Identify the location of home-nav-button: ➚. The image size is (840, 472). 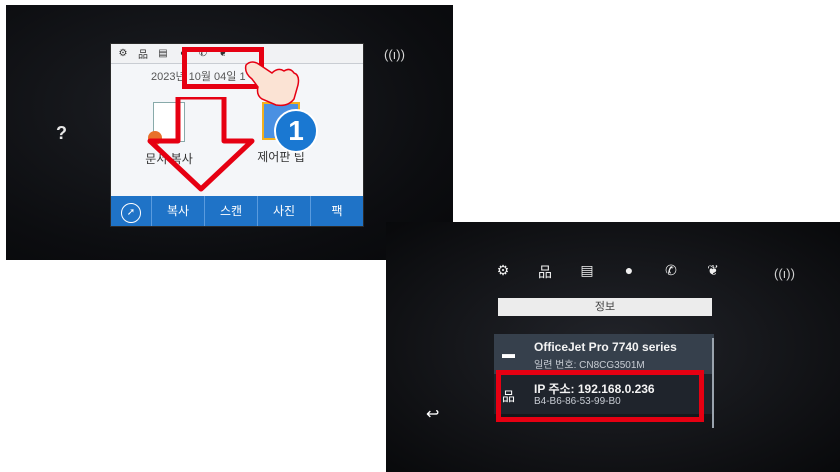
(131, 211).